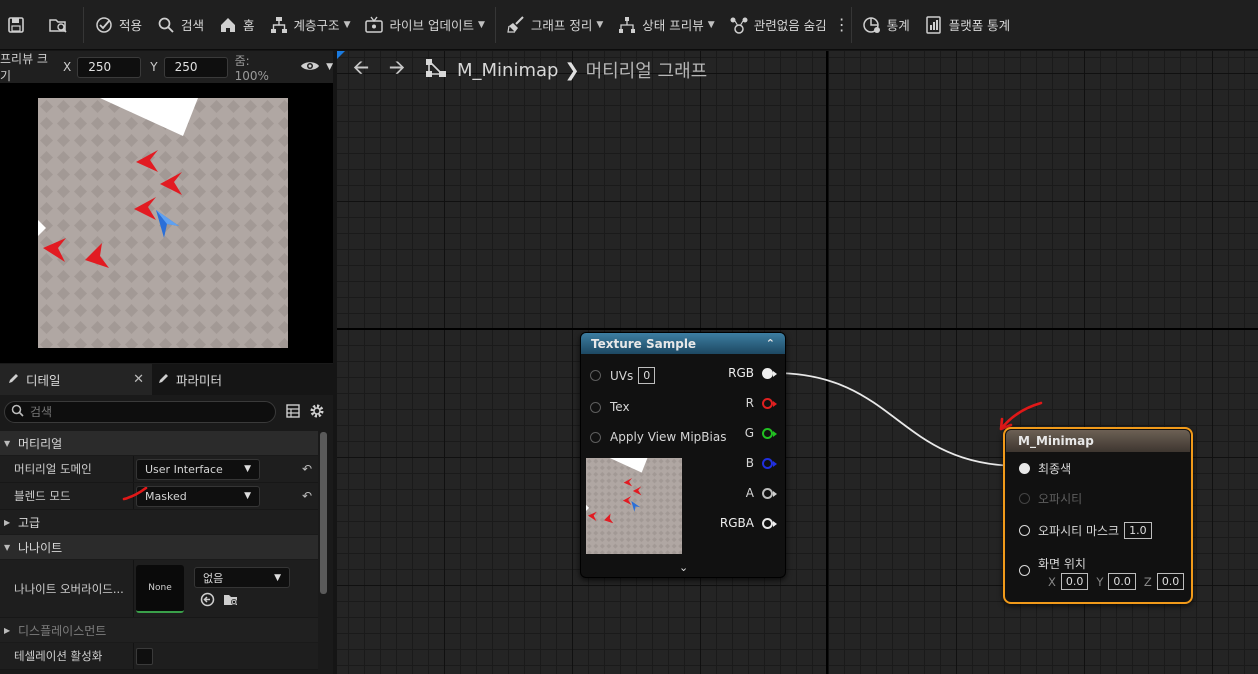  I want to click on screen-pos-x-label: X, so click(1052, 581).